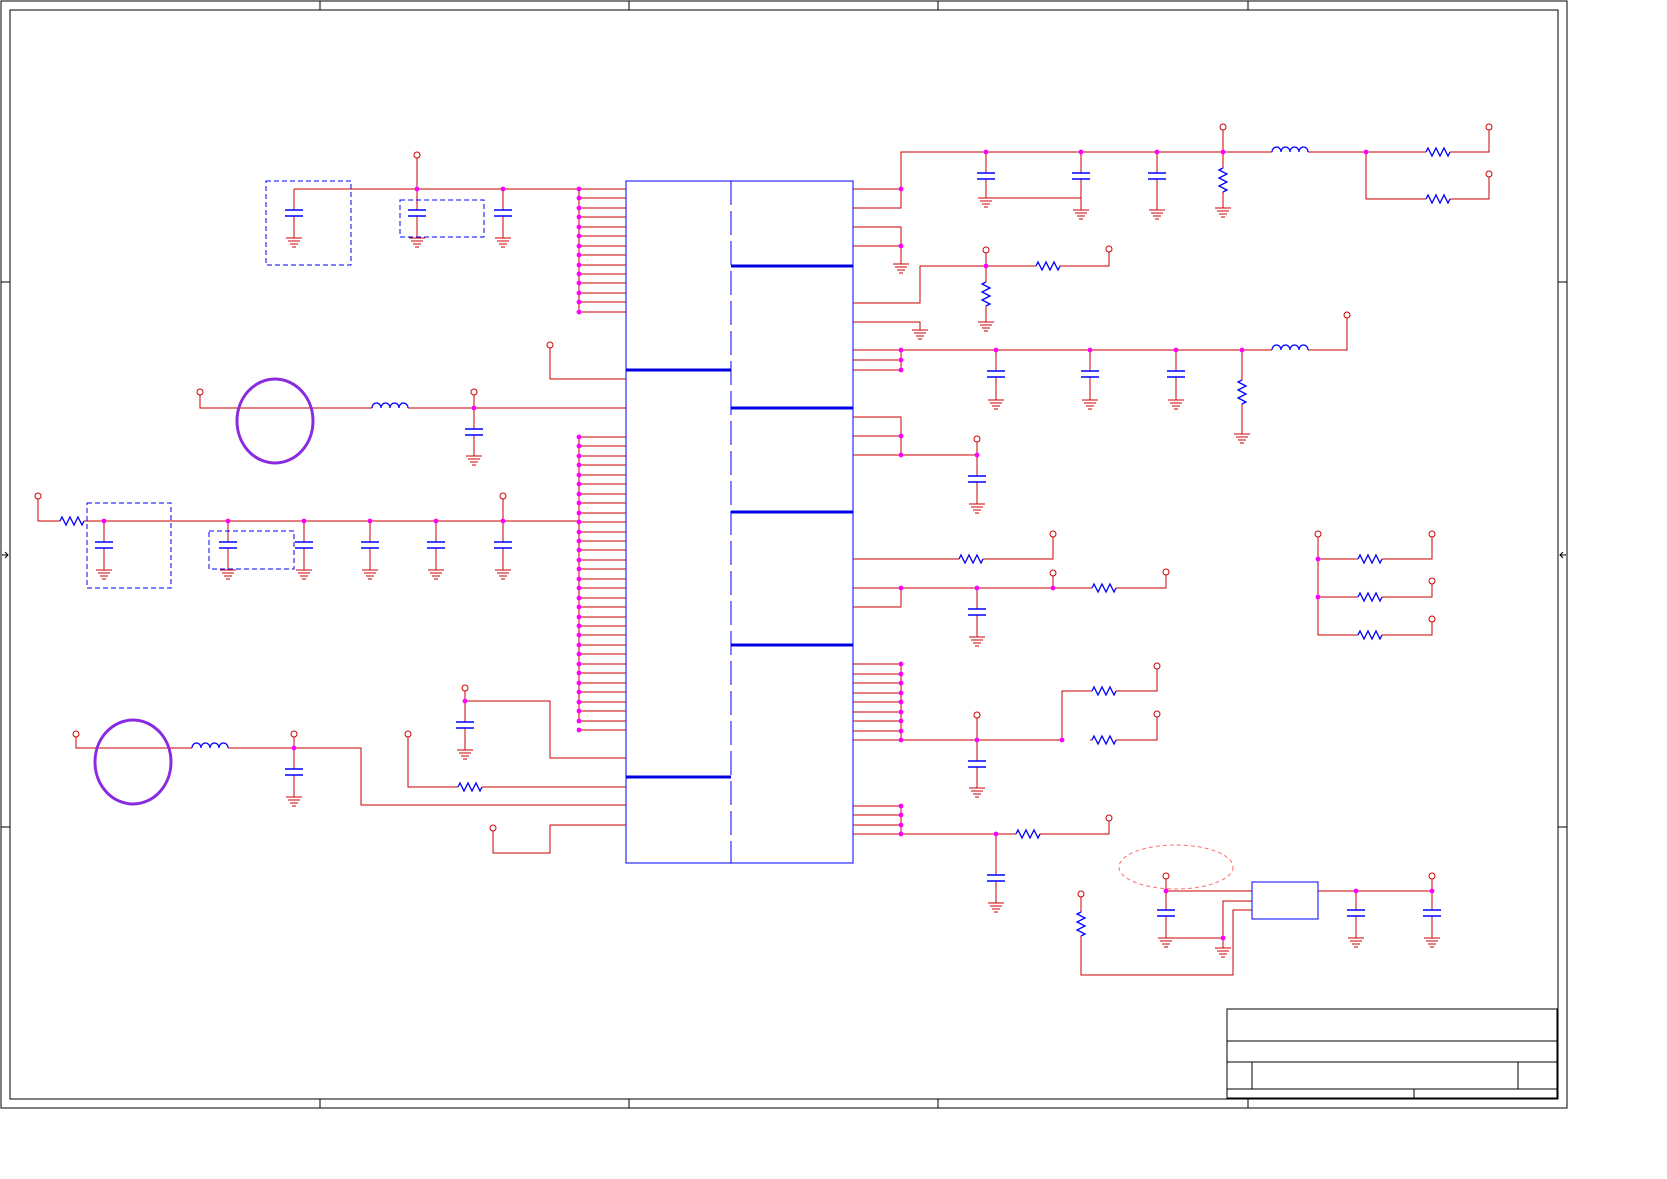 This screenshot has width=1667, height=1179. I want to click on highlight-circle, so click(275, 421).